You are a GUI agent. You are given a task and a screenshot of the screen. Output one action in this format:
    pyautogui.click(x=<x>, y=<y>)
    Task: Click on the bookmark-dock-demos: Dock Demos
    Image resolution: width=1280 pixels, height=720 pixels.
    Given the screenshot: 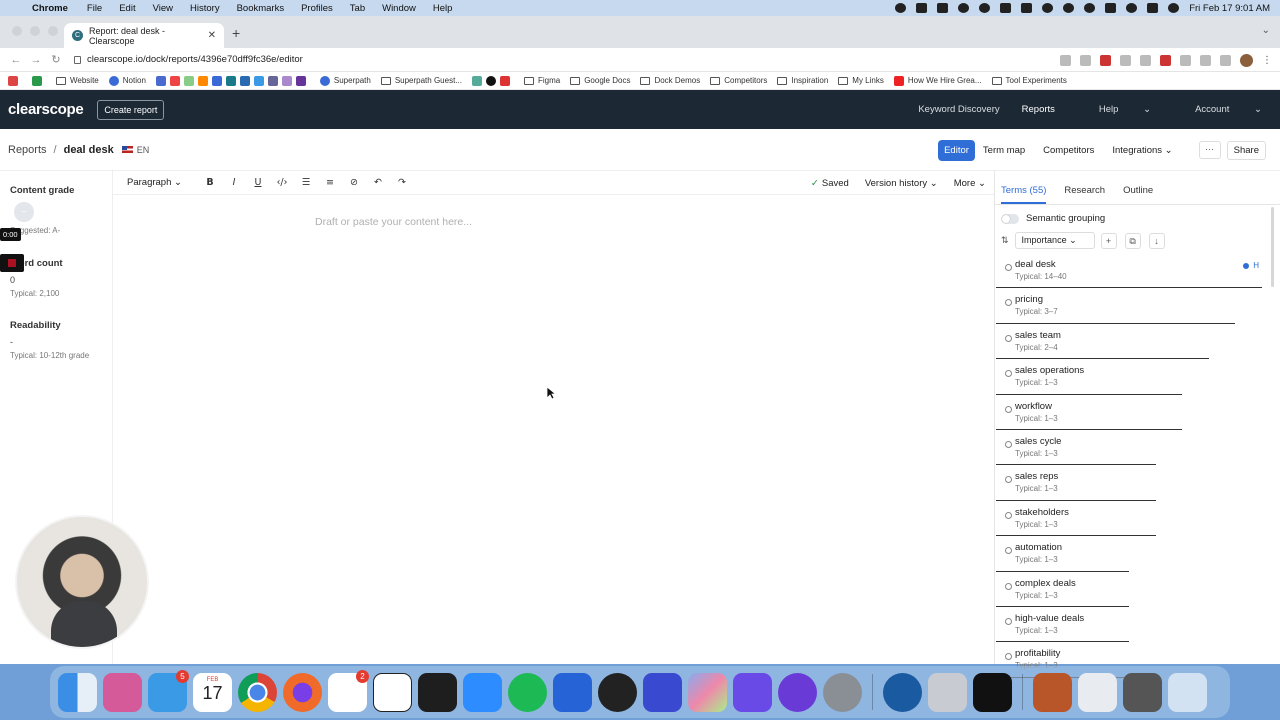 What is the action you would take?
    pyautogui.click(x=670, y=80)
    